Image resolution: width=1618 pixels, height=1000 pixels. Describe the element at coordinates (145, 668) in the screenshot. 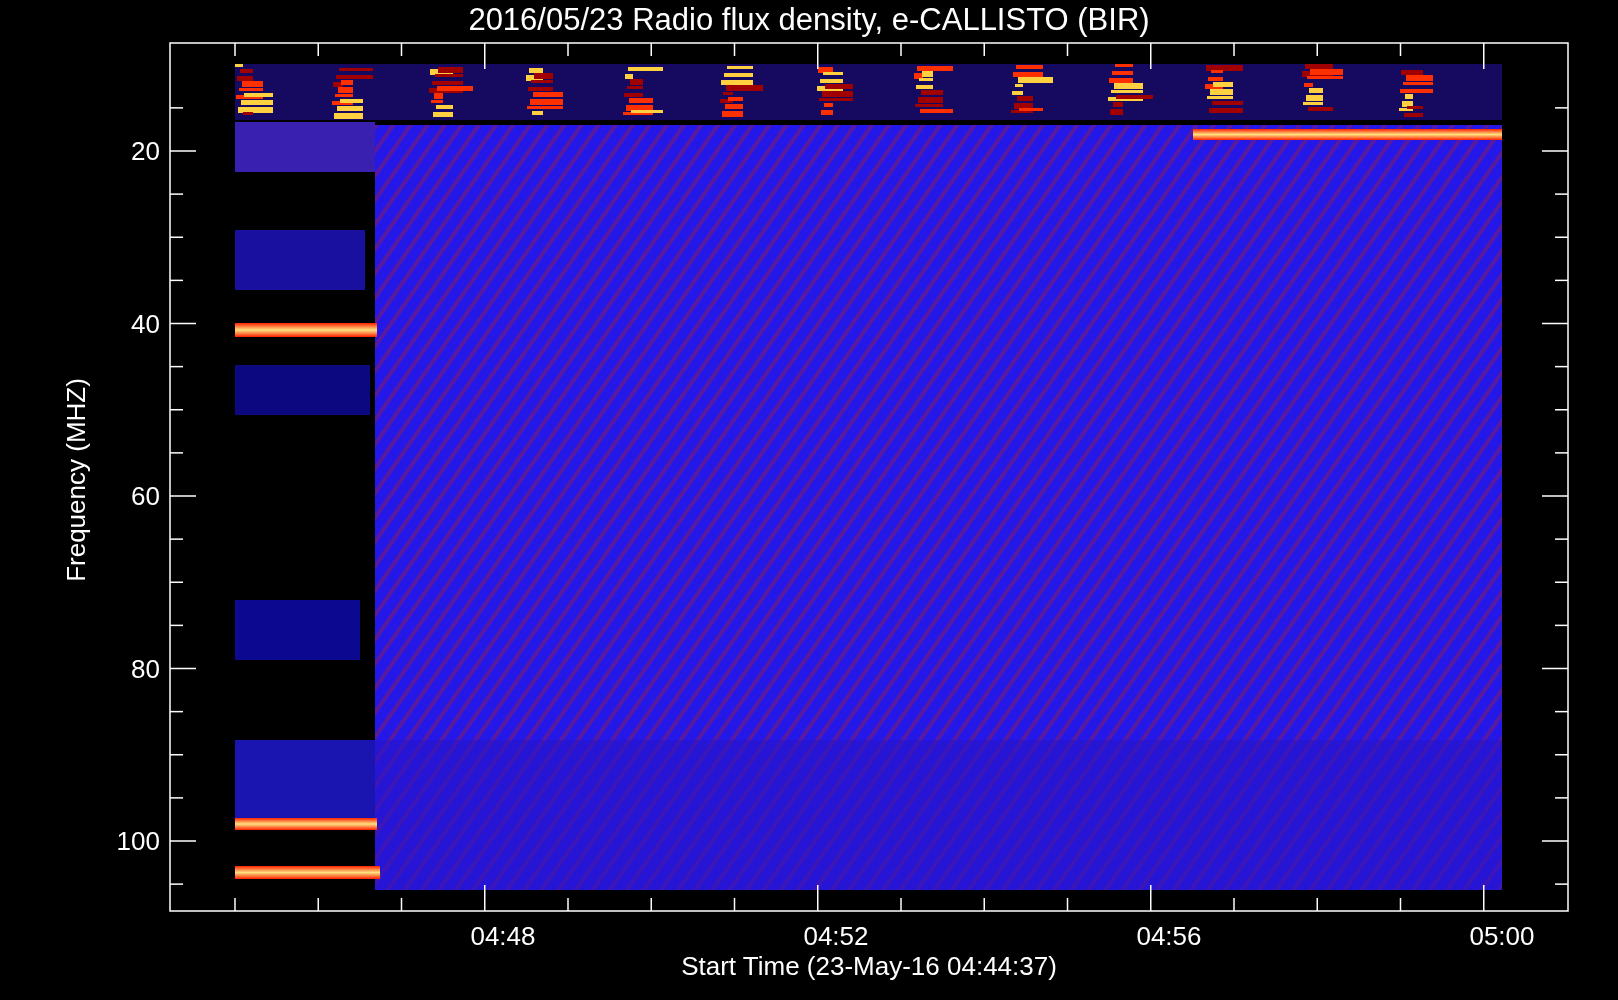

I see `y-tick-label: 80` at that location.